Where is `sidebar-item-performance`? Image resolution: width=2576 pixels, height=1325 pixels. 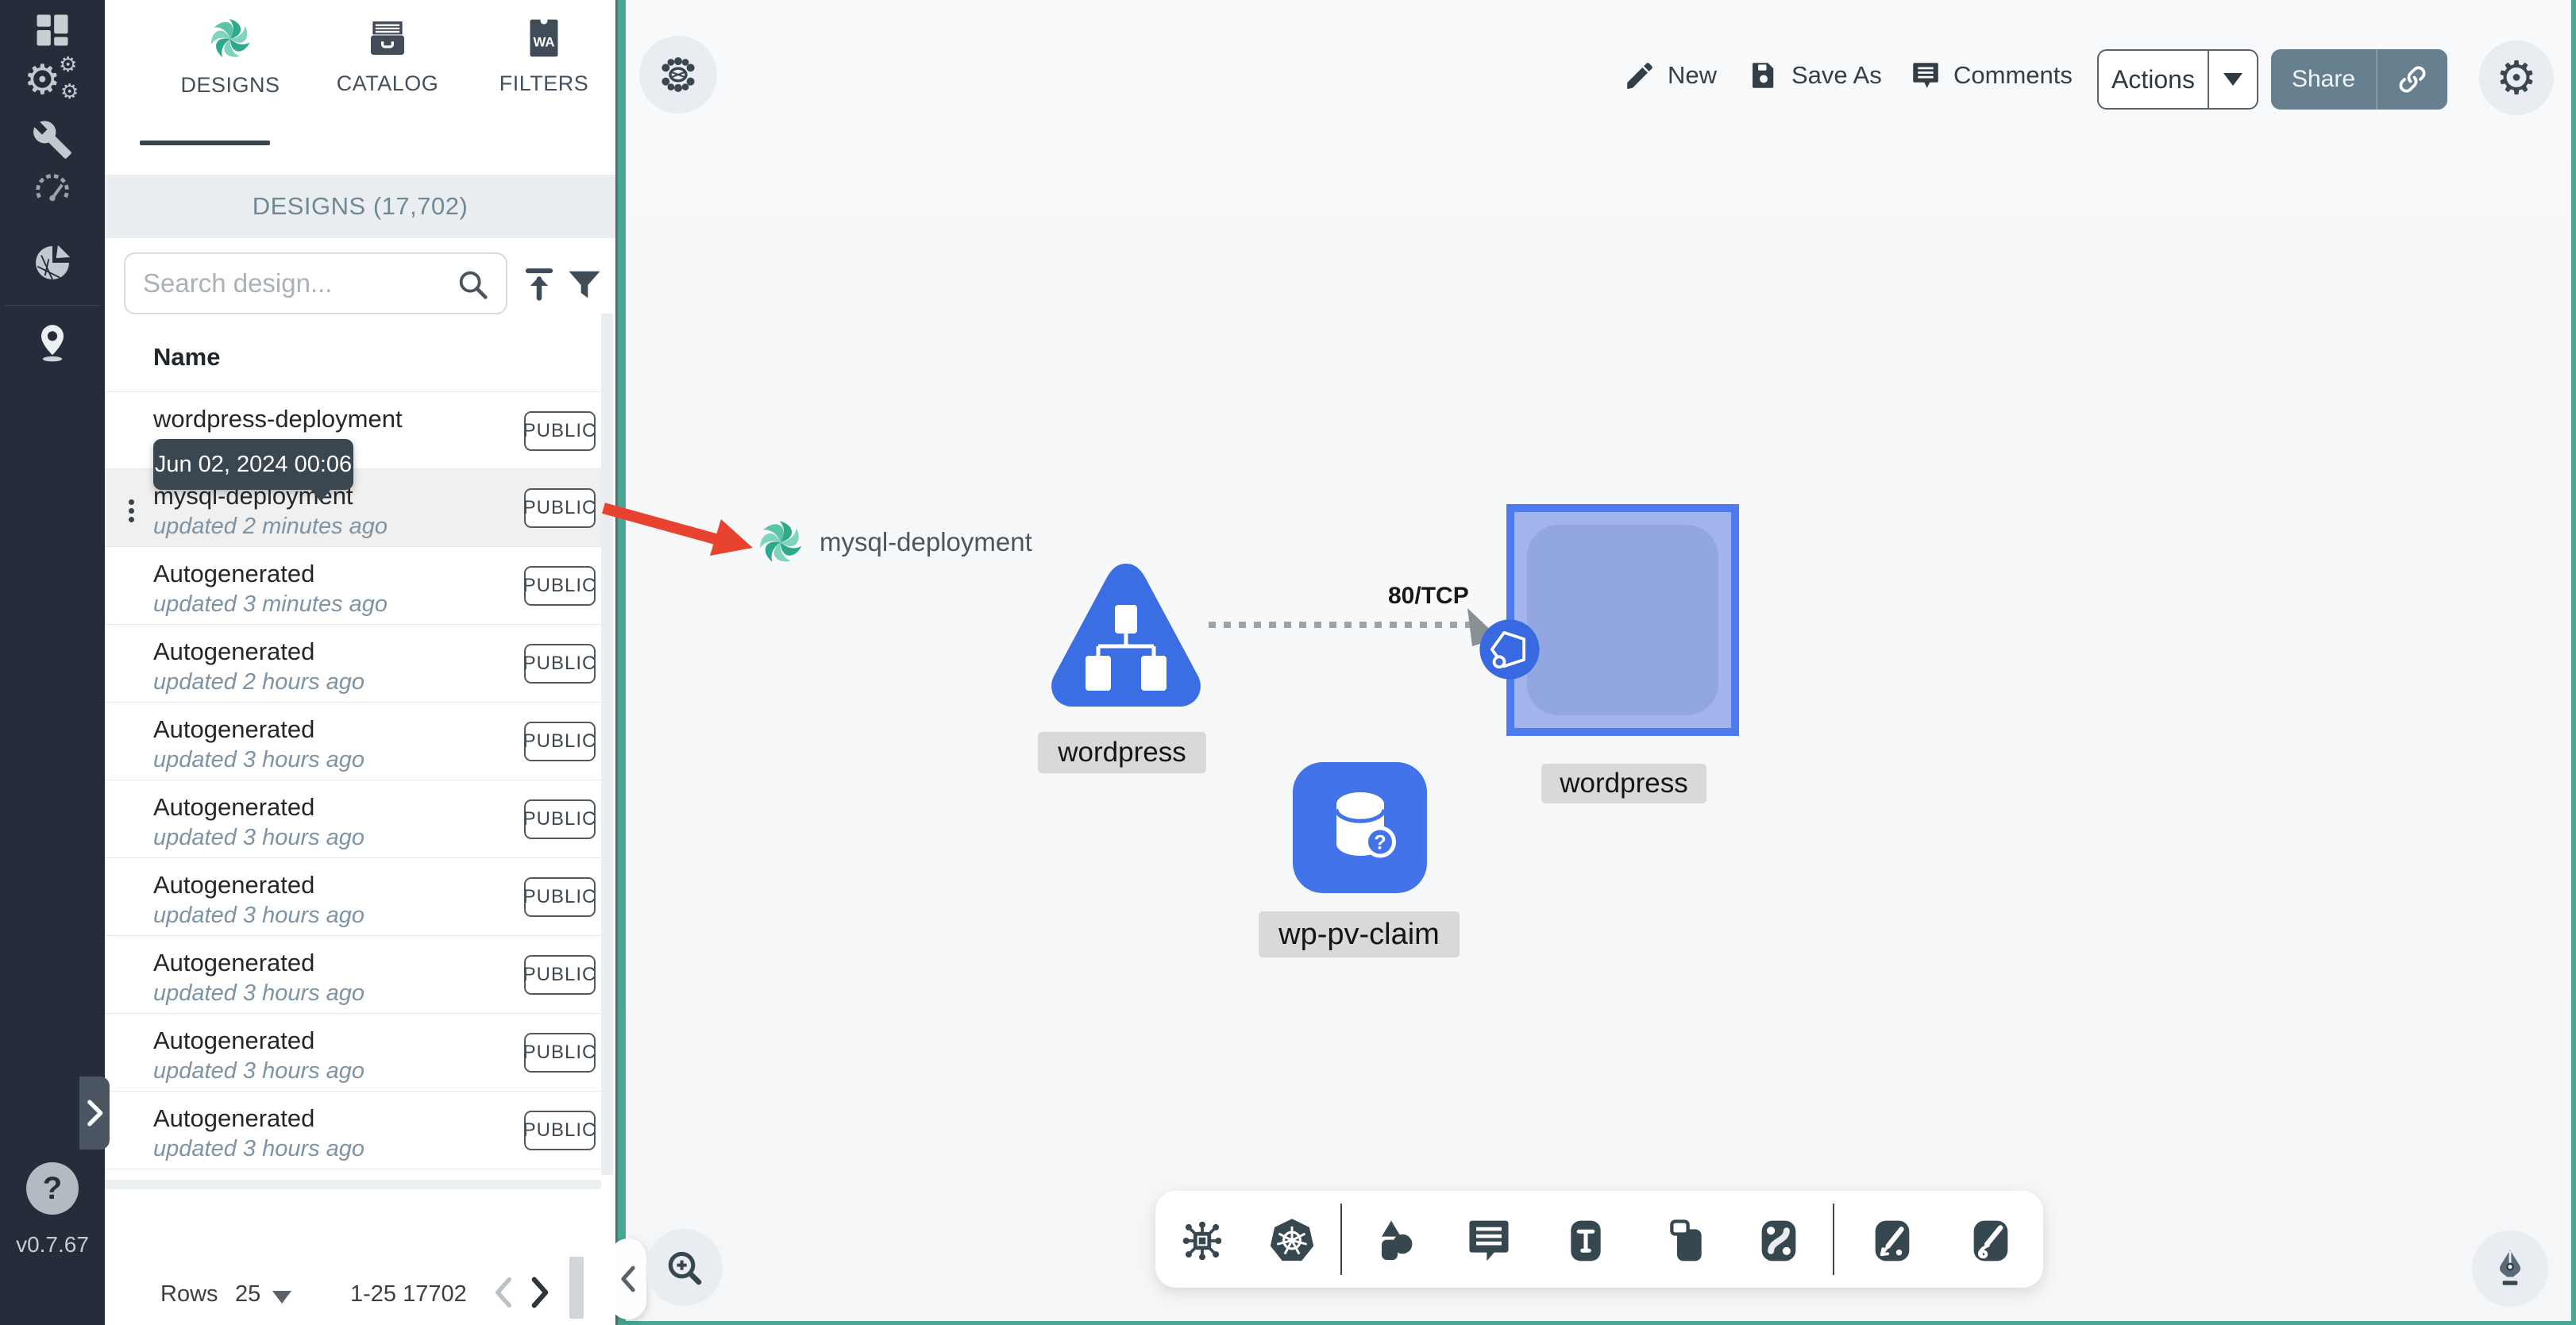
sidebar-item-performance is located at coordinates (52, 191).